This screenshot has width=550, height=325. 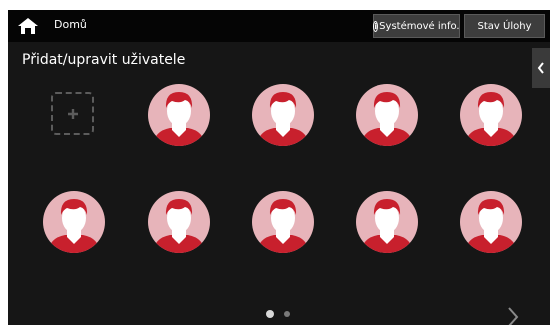 I want to click on job-status-label: Stav Úlohy, so click(x=504, y=26).